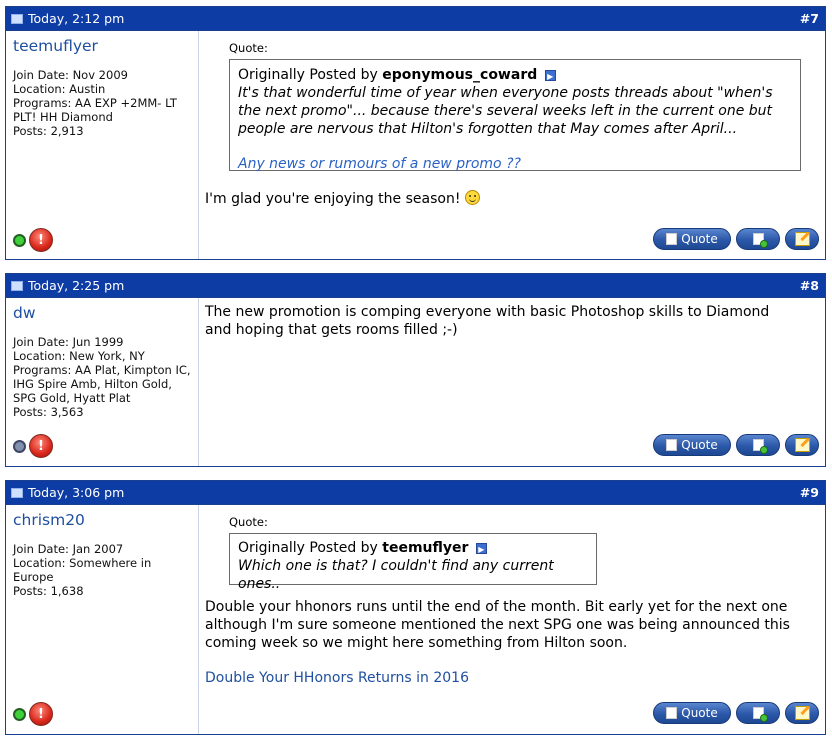 The height and width of the screenshot is (741, 832). Describe the element at coordinates (809, 285) in the screenshot. I see `post-number-link: #8` at that location.